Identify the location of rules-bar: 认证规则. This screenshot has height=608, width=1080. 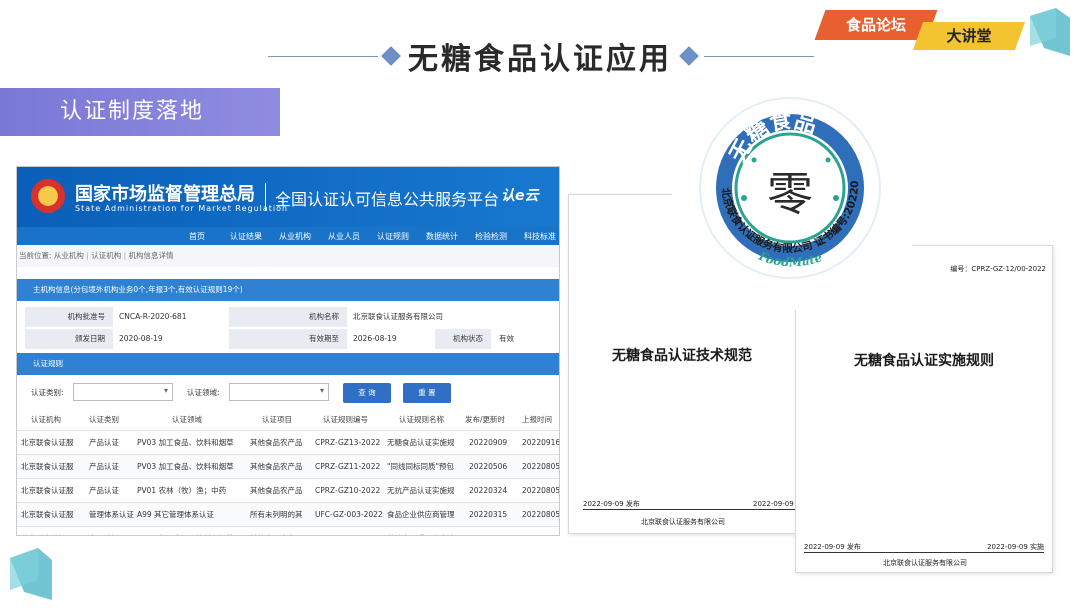
(288, 364).